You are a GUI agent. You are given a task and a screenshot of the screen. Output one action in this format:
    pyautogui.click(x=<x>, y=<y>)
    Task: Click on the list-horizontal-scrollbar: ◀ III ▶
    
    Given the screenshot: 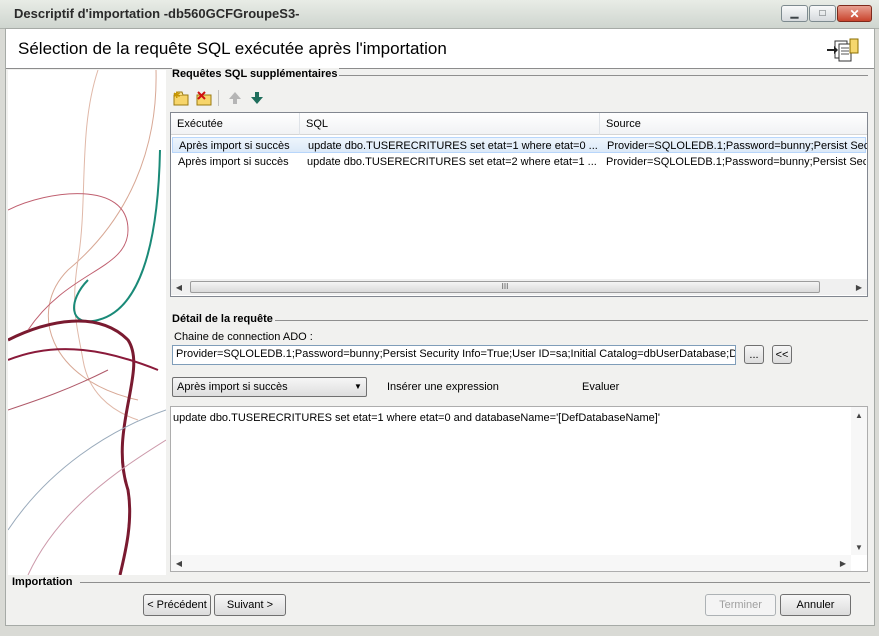 What is the action you would take?
    pyautogui.click(x=519, y=287)
    